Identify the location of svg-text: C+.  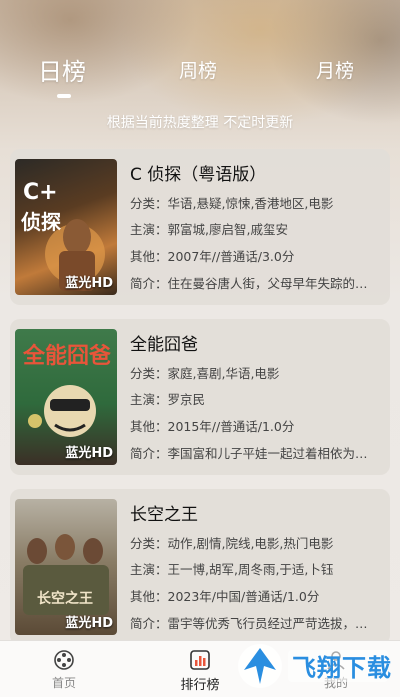
(40, 192).